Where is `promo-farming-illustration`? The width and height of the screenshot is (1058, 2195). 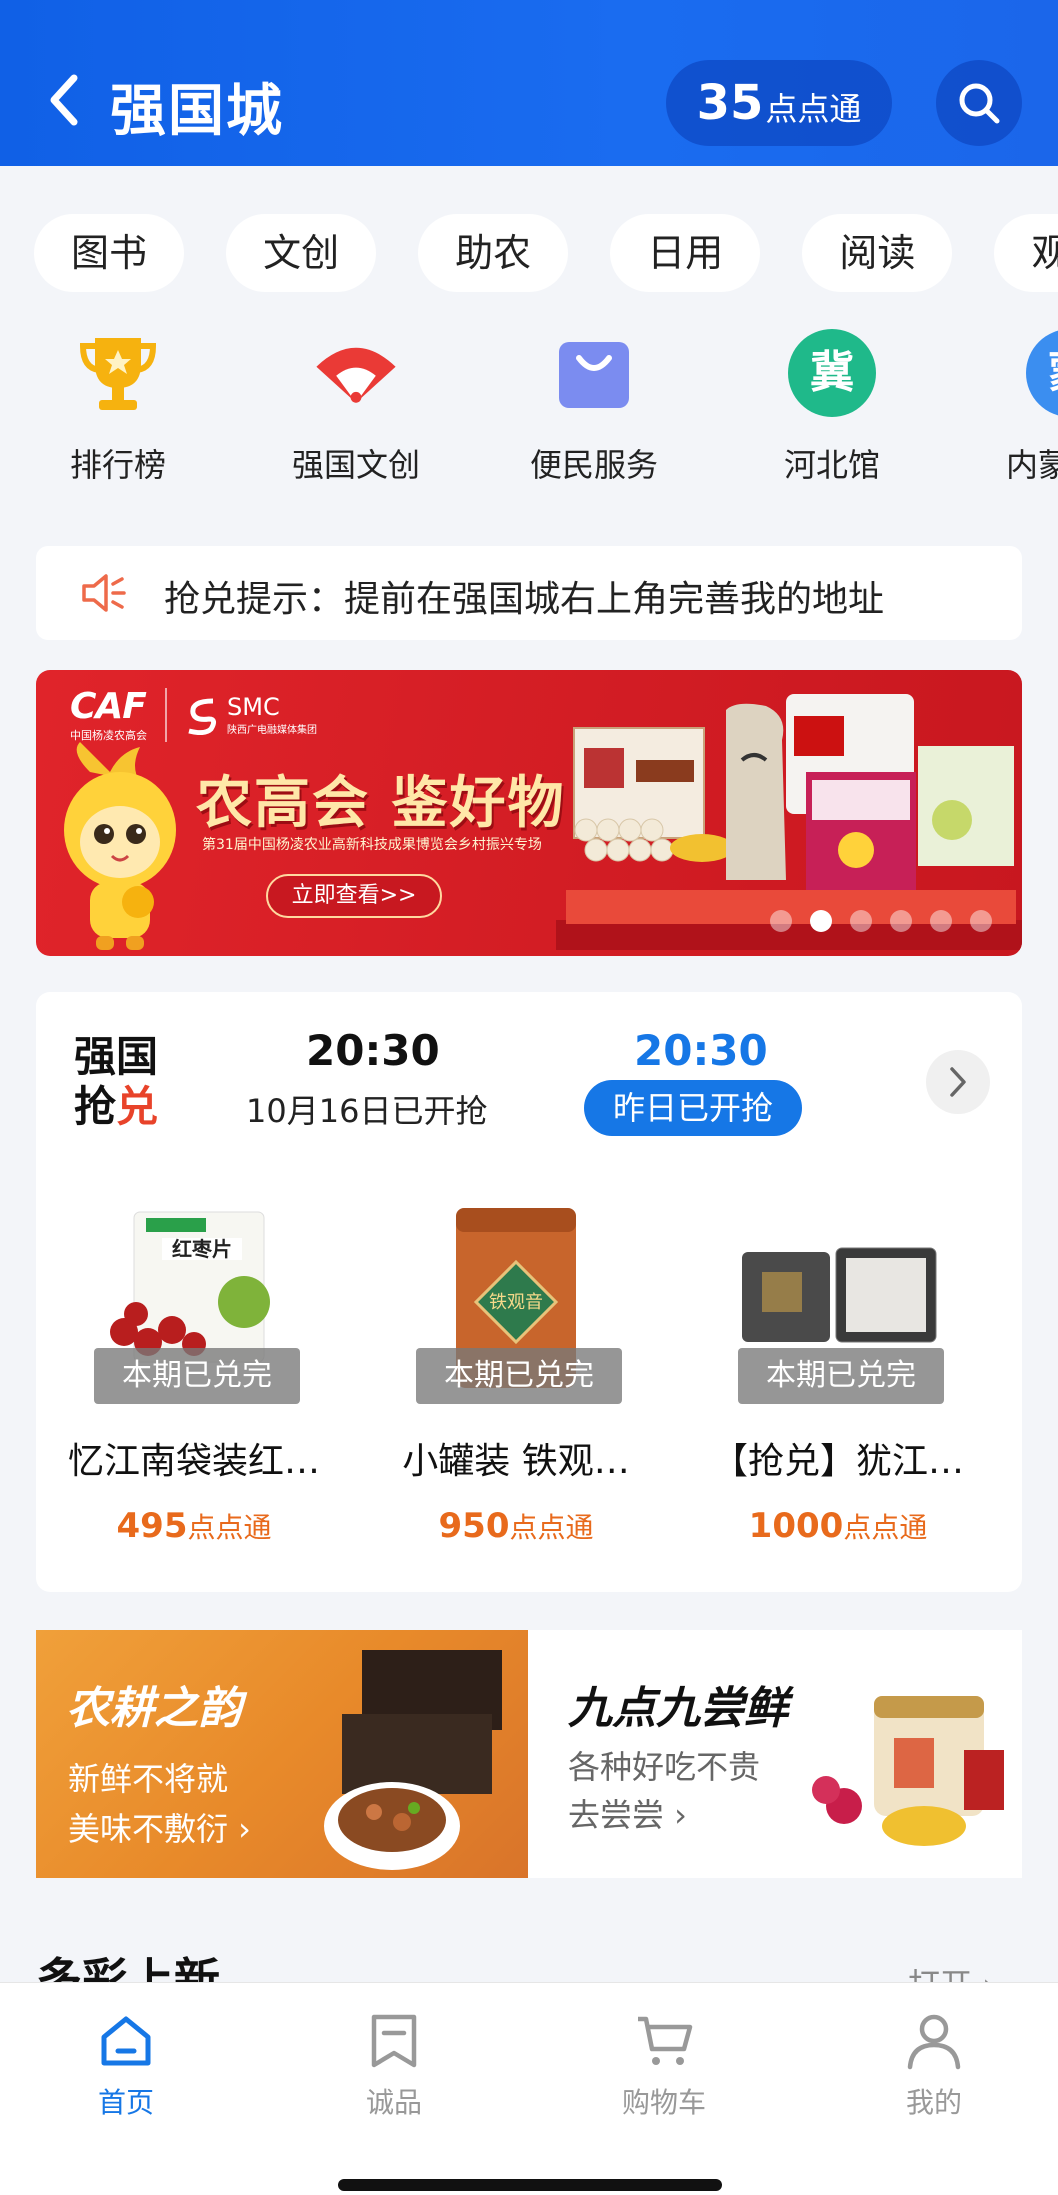
promo-farming-illustration is located at coordinates (413, 1760).